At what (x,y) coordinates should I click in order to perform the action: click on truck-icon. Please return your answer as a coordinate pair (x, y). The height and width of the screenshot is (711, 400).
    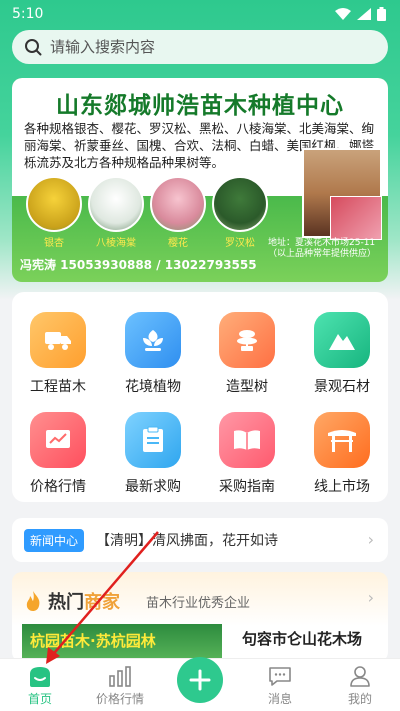
    Looking at the image, I should click on (58, 340).